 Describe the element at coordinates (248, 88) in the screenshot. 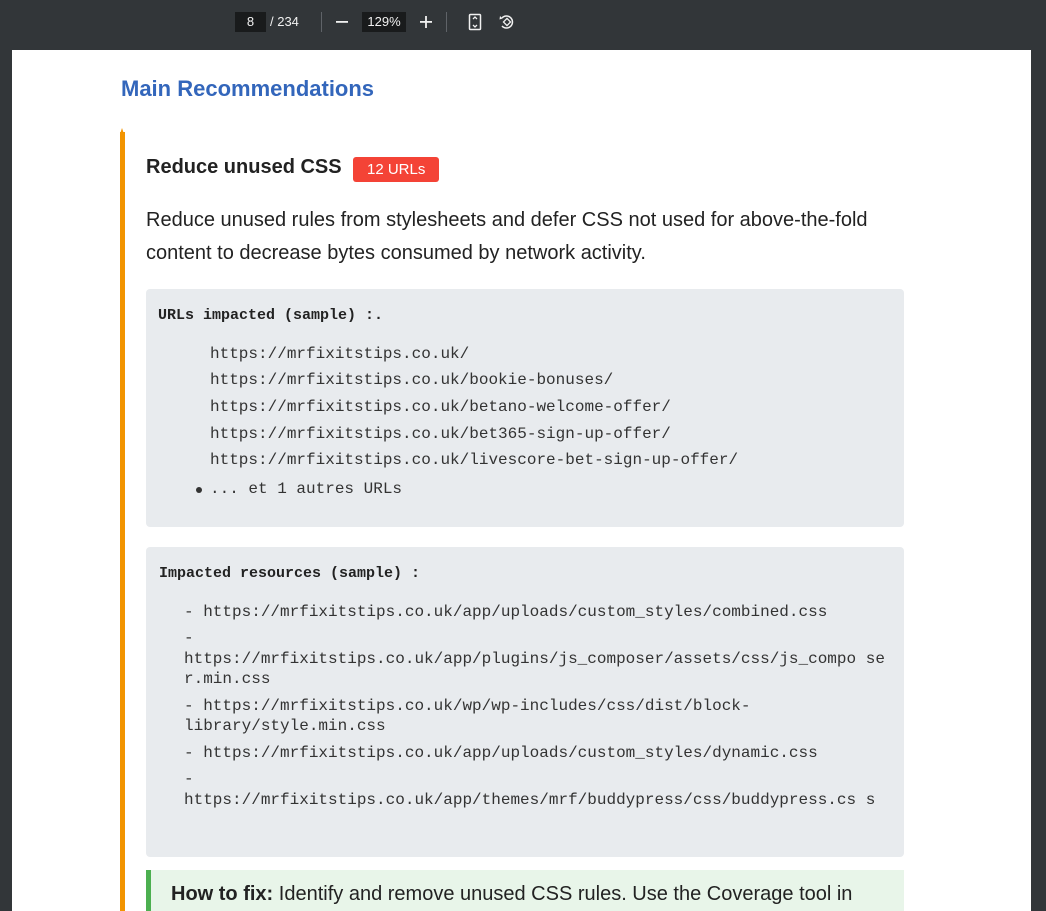

I see `main-title: Main Recommendations` at that location.